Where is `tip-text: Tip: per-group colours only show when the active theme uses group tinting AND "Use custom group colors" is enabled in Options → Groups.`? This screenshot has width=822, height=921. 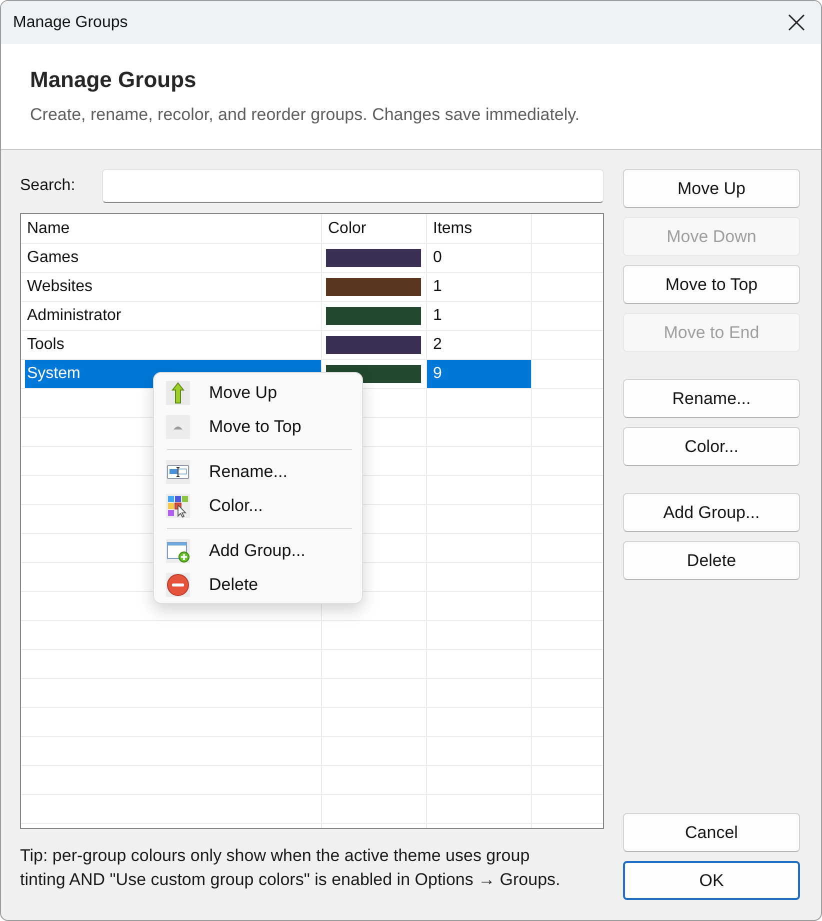
tip-text: Tip: per-group colours only show when the active theme uses group tinting AND "Use custom group colors" is enabled in Options → Groups. is located at coordinates (291, 868).